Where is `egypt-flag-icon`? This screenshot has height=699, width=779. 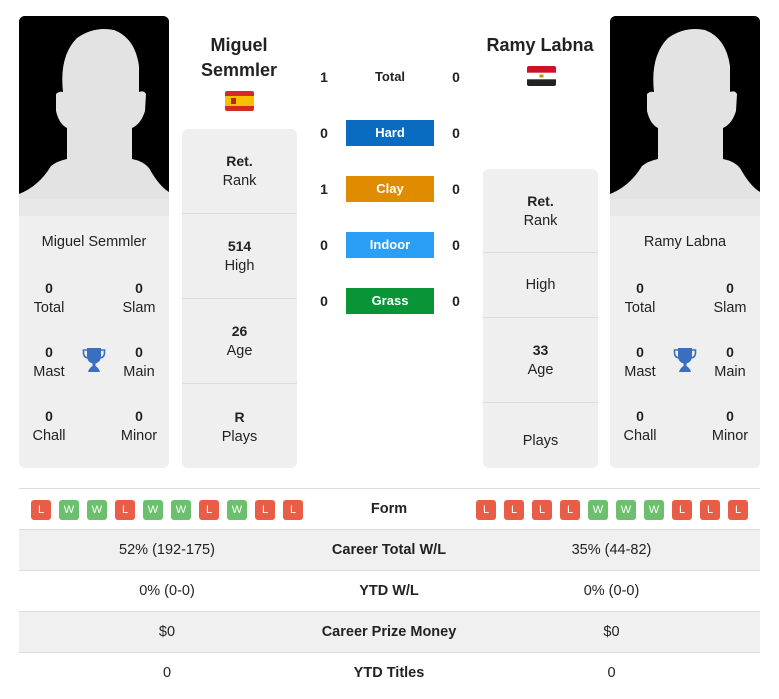
egypt-flag-icon is located at coordinates (541, 76).